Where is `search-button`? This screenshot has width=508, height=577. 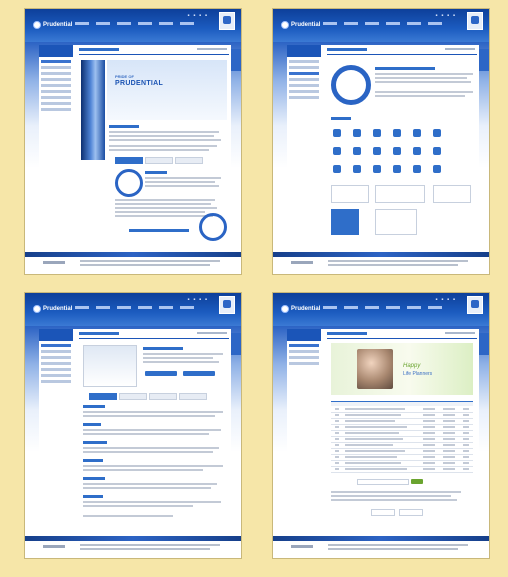
search-button is located at coordinates (417, 481).